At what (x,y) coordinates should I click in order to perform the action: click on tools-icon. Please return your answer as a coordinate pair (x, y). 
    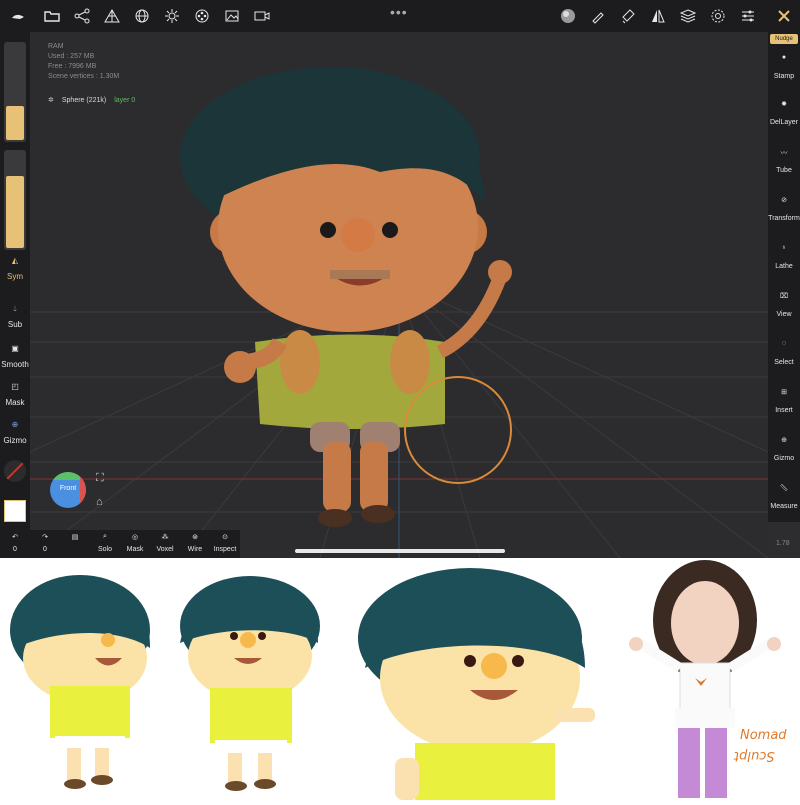
    Looking at the image, I should click on (784, 16).